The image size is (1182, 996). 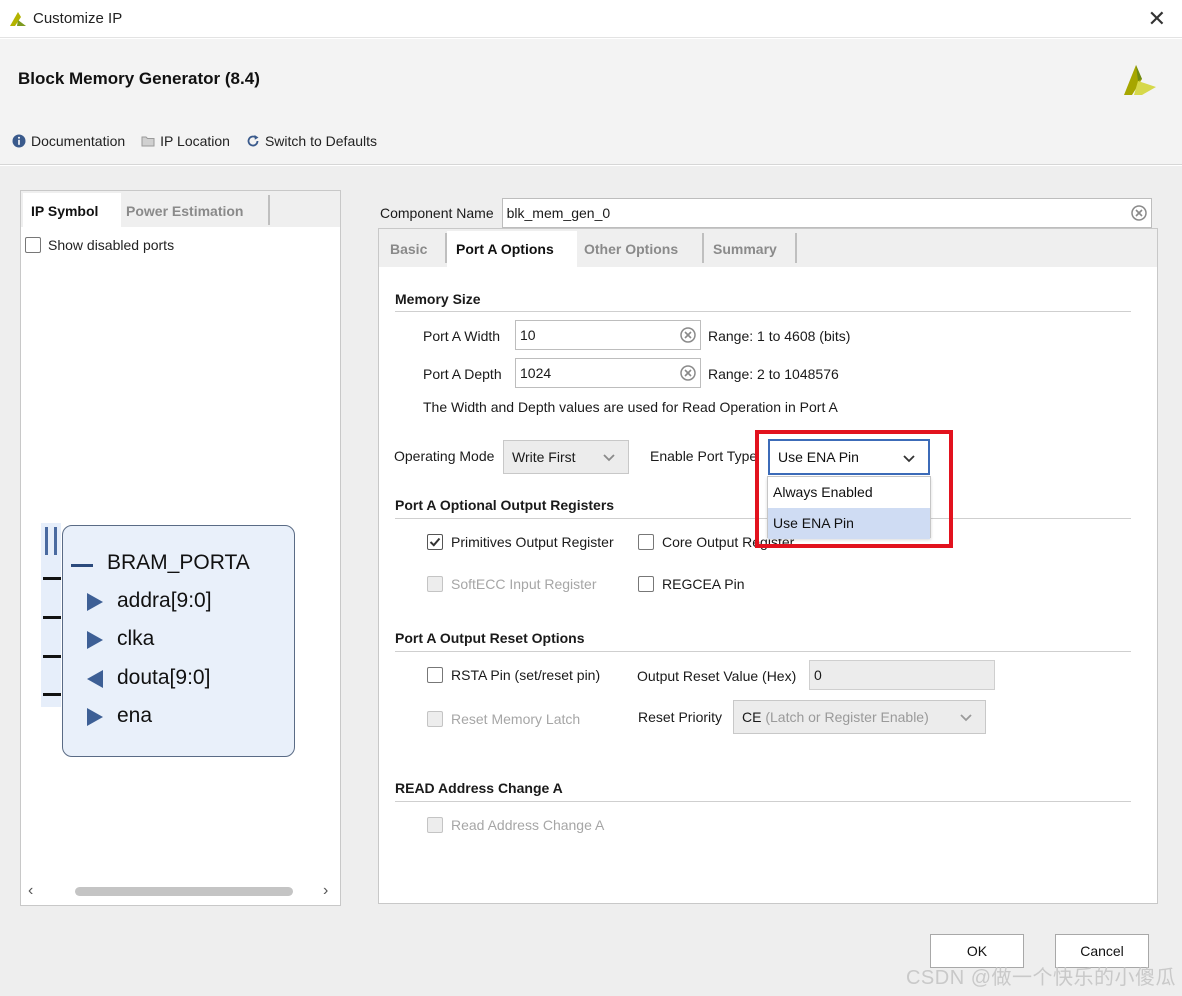 I want to click on core-output-register-checkbox, so click(x=646, y=542).